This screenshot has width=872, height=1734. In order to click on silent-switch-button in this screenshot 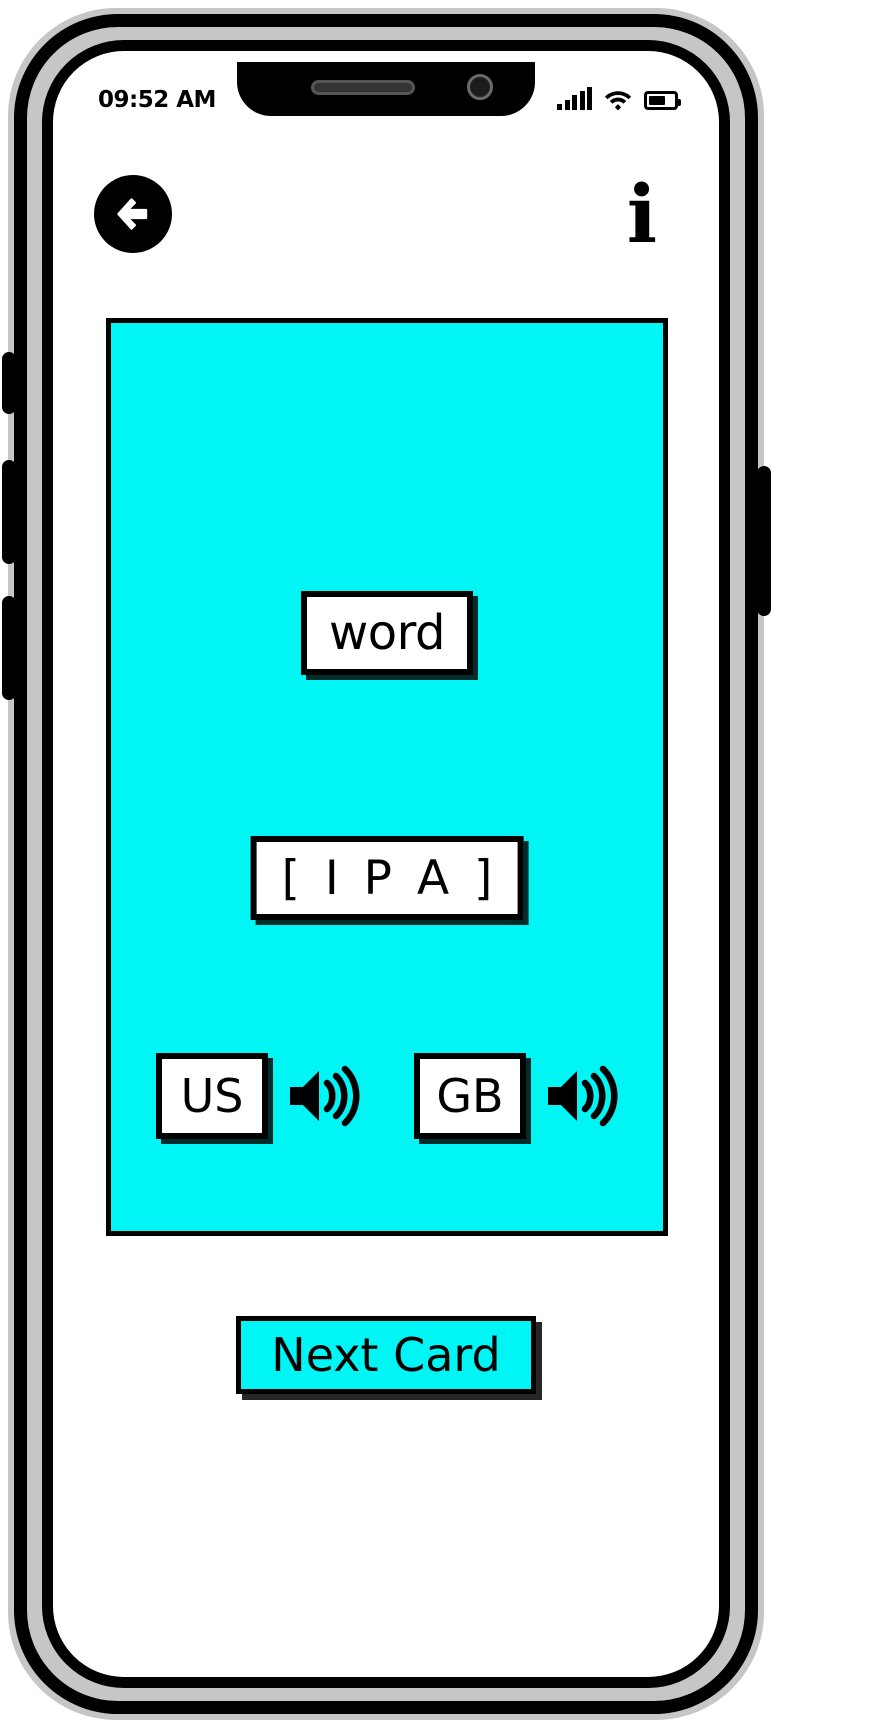, I will do `click(9, 383)`.